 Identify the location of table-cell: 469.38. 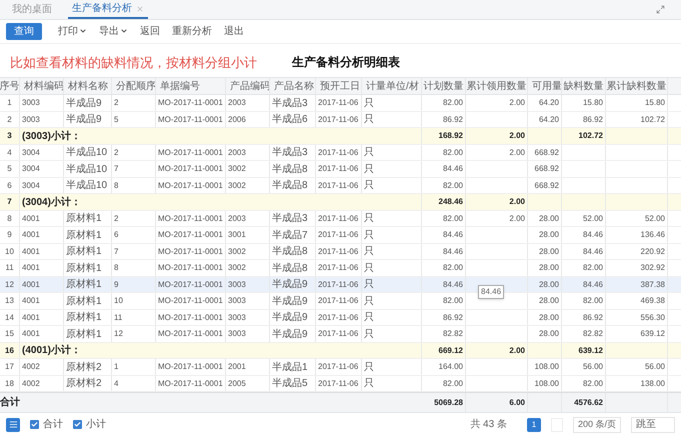
(652, 301).